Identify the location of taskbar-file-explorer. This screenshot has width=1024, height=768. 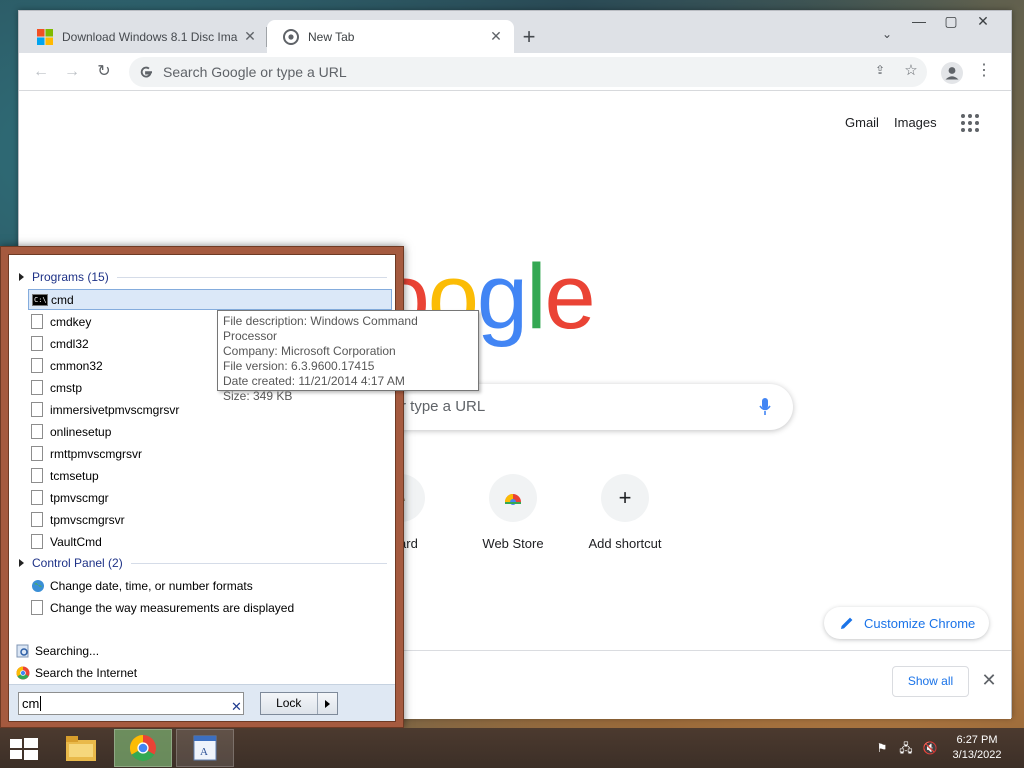
(81, 748).